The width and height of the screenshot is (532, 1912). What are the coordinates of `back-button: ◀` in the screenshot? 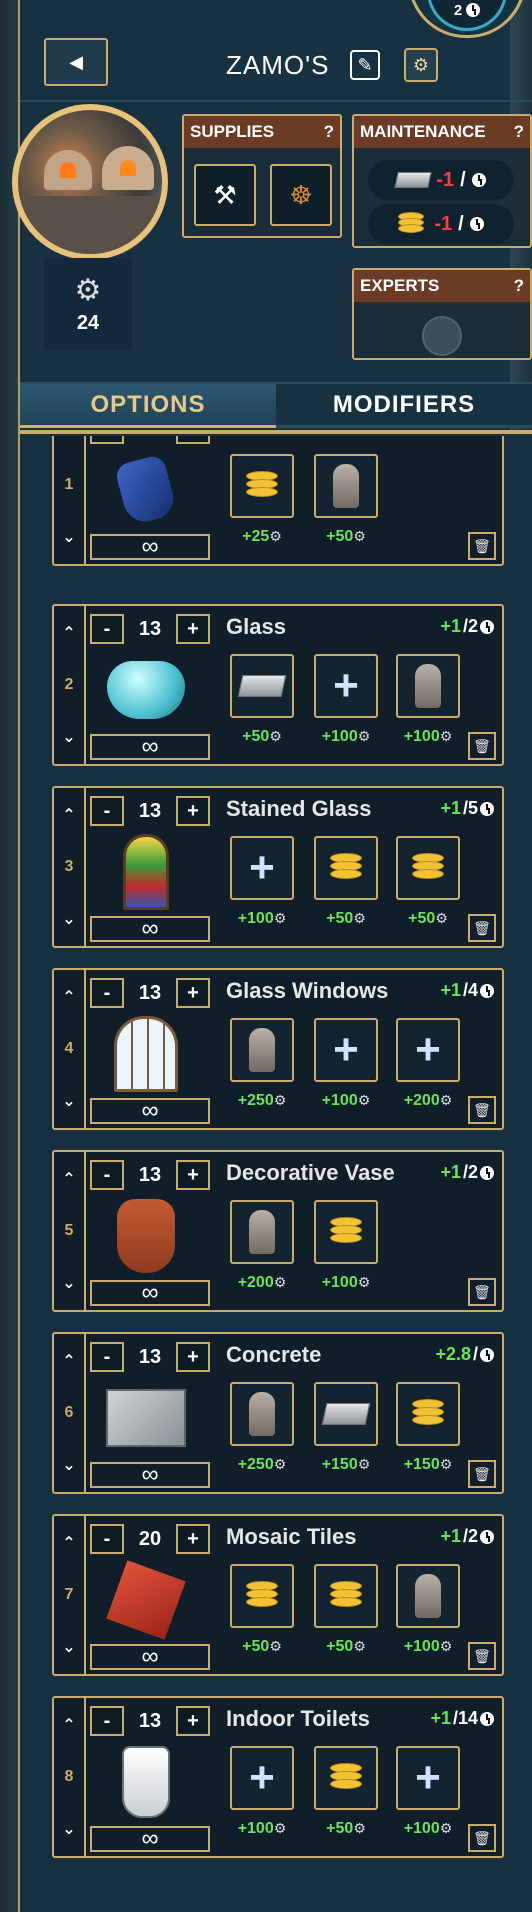 It's located at (76, 62).